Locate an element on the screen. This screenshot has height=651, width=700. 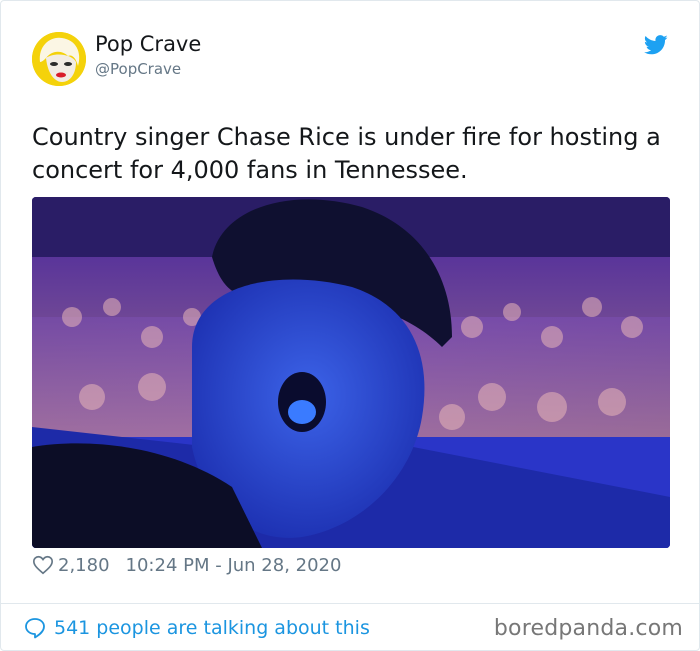
like-count: 2,180 is located at coordinates (84, 565).